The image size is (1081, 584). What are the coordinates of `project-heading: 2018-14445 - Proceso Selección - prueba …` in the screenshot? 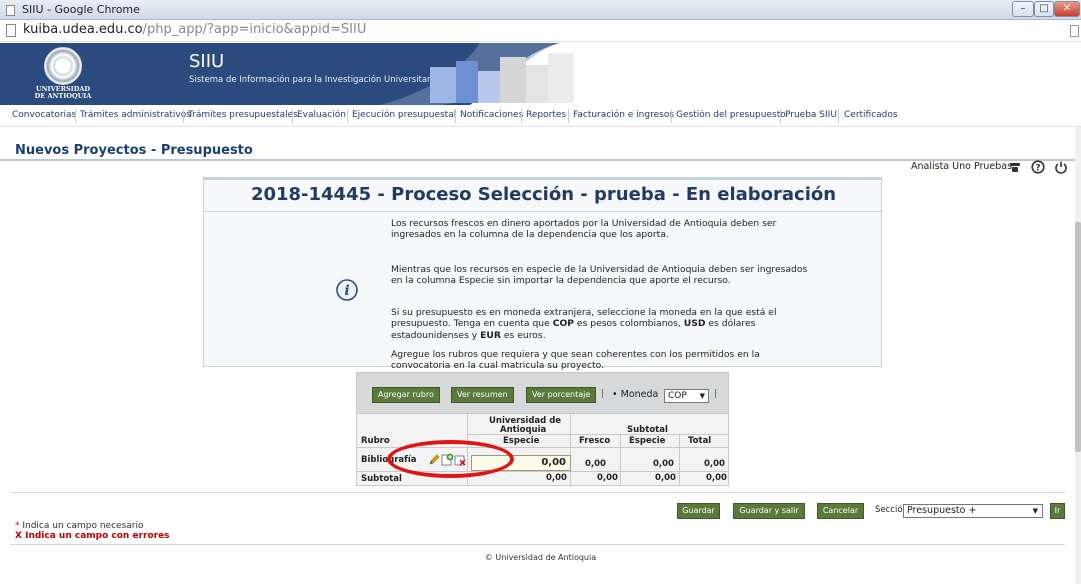 It's located at (543, 194).